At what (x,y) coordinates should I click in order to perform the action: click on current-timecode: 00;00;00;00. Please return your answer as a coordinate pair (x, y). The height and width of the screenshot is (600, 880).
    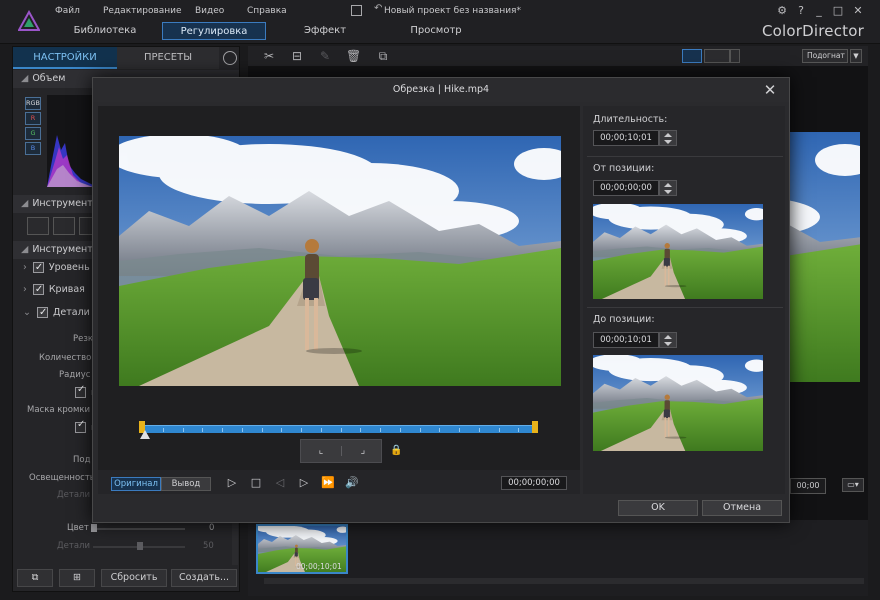
    Looking at the image, I should click on (534, 483).